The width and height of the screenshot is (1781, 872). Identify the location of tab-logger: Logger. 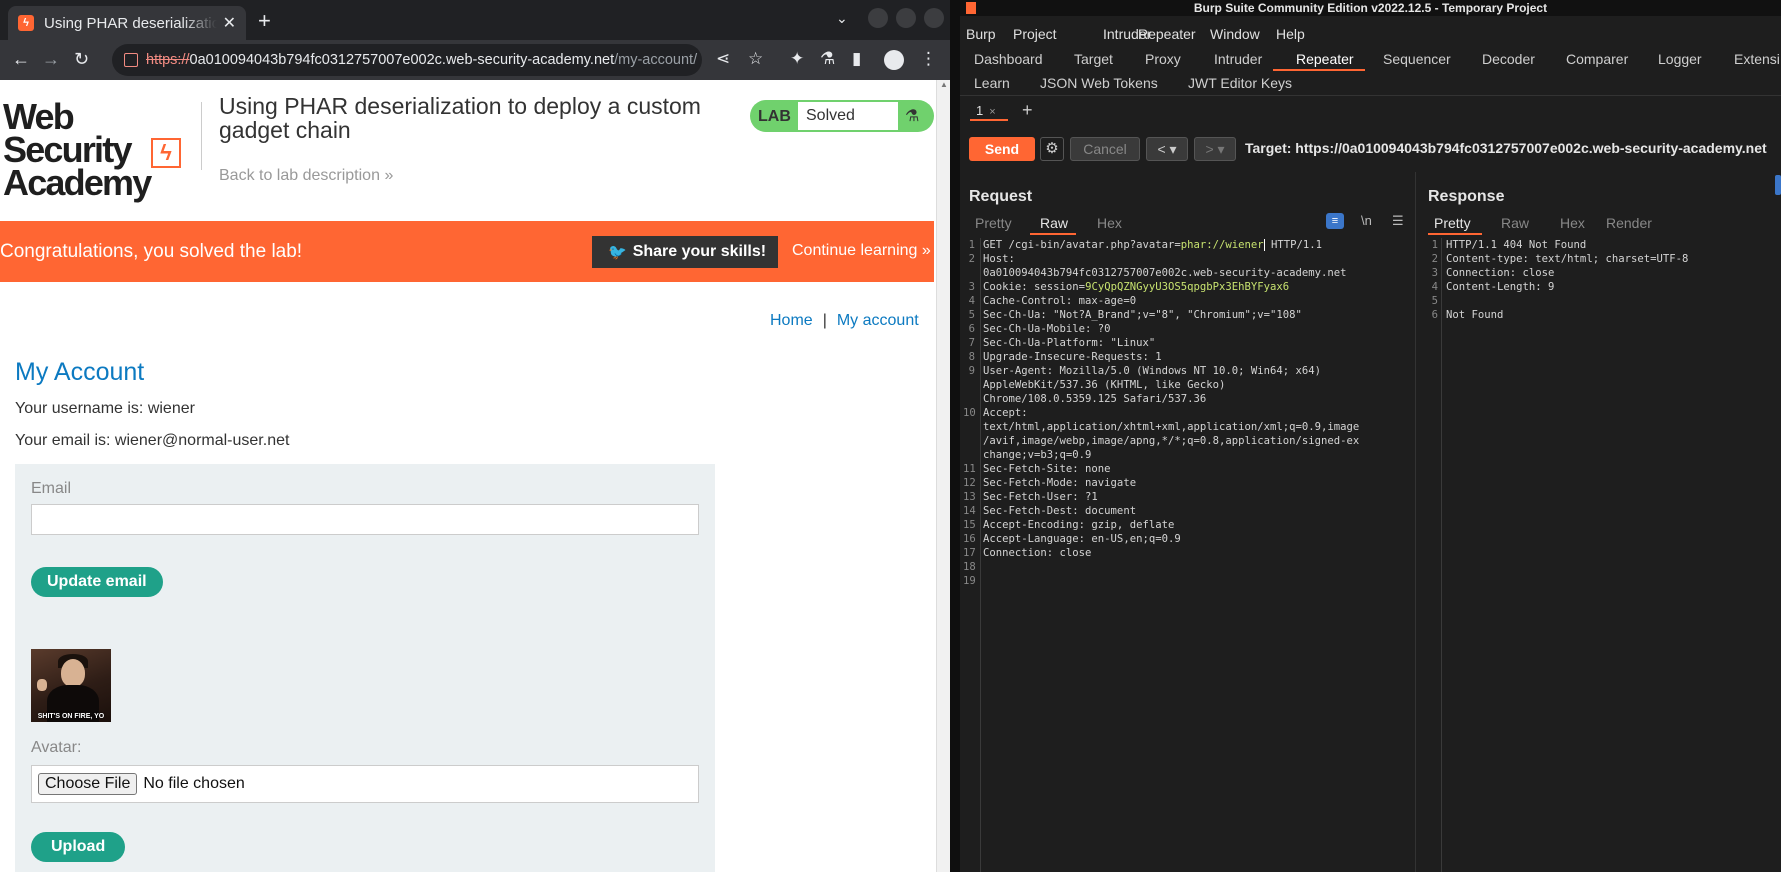
(1680, 59).